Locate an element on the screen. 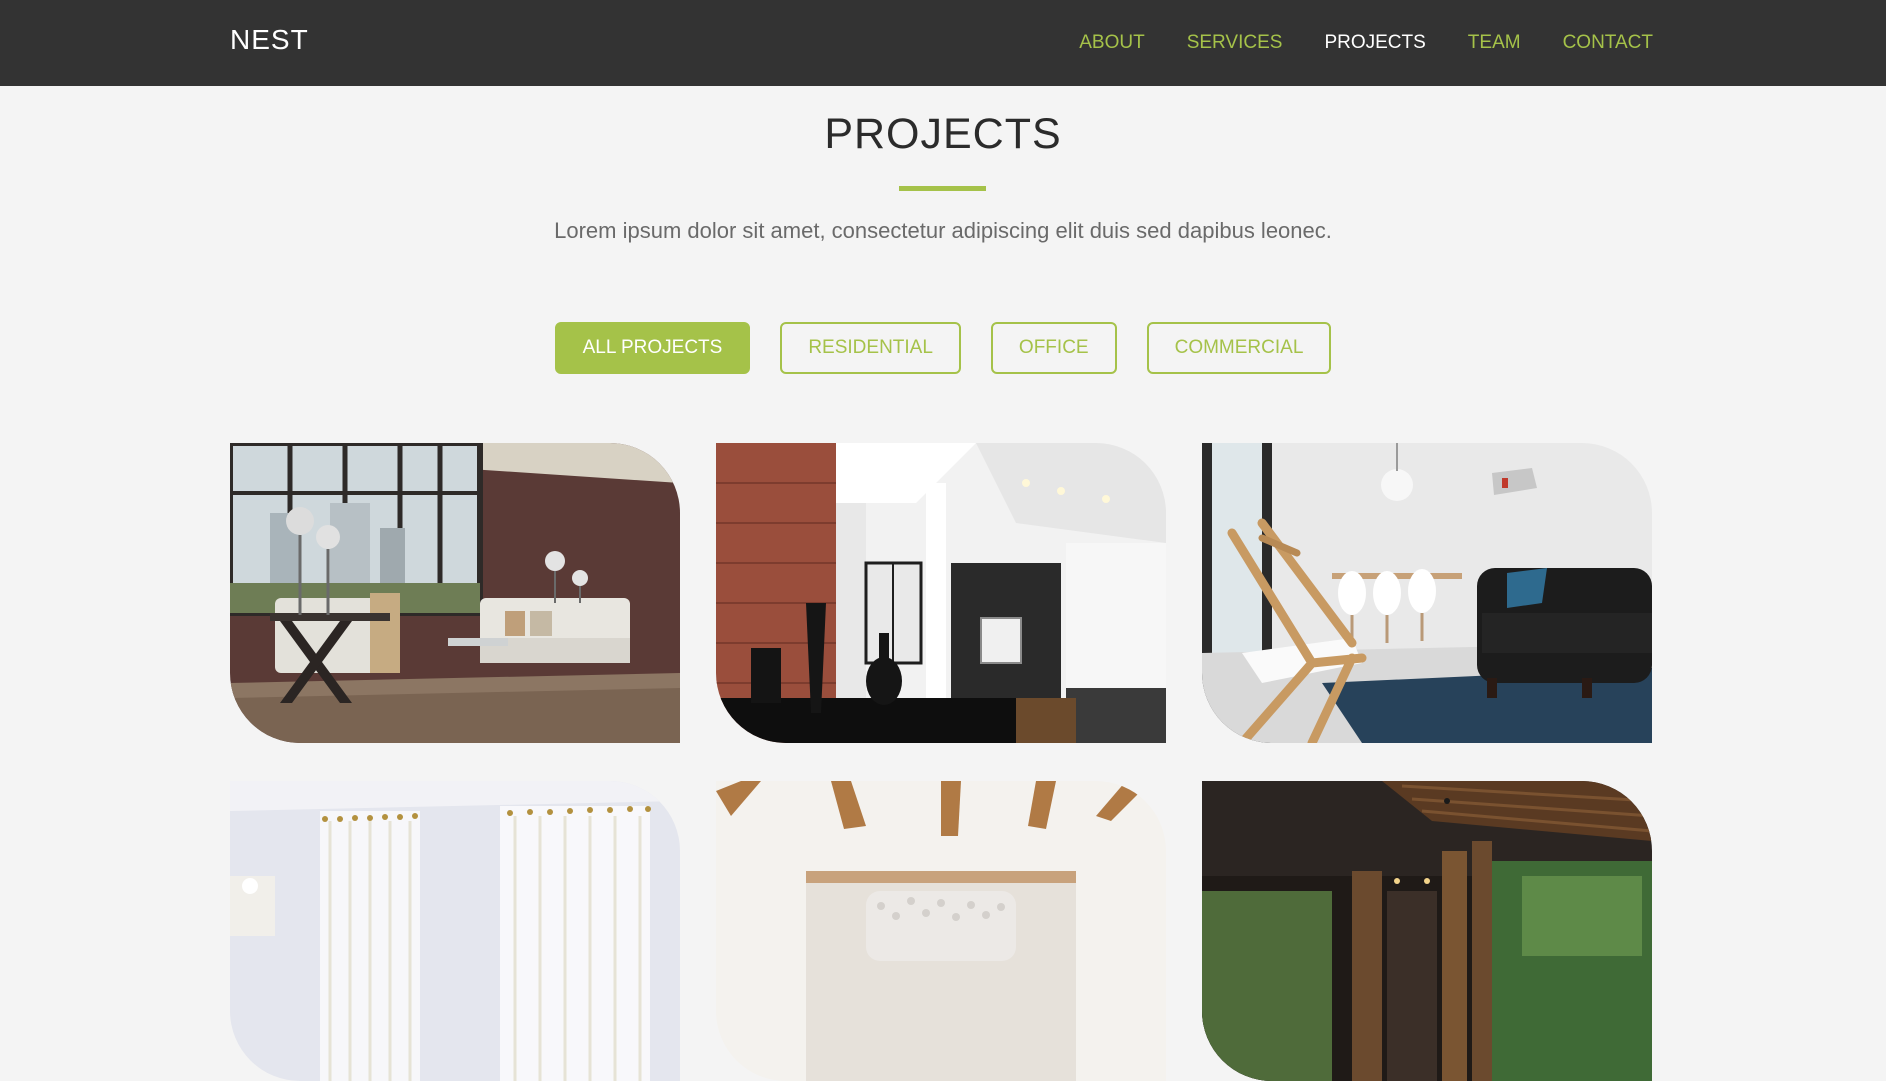 Image resolution: width=1886 pixels, height=1081 pixels. project-image-beamed-room is located at coordinates (941, 931).